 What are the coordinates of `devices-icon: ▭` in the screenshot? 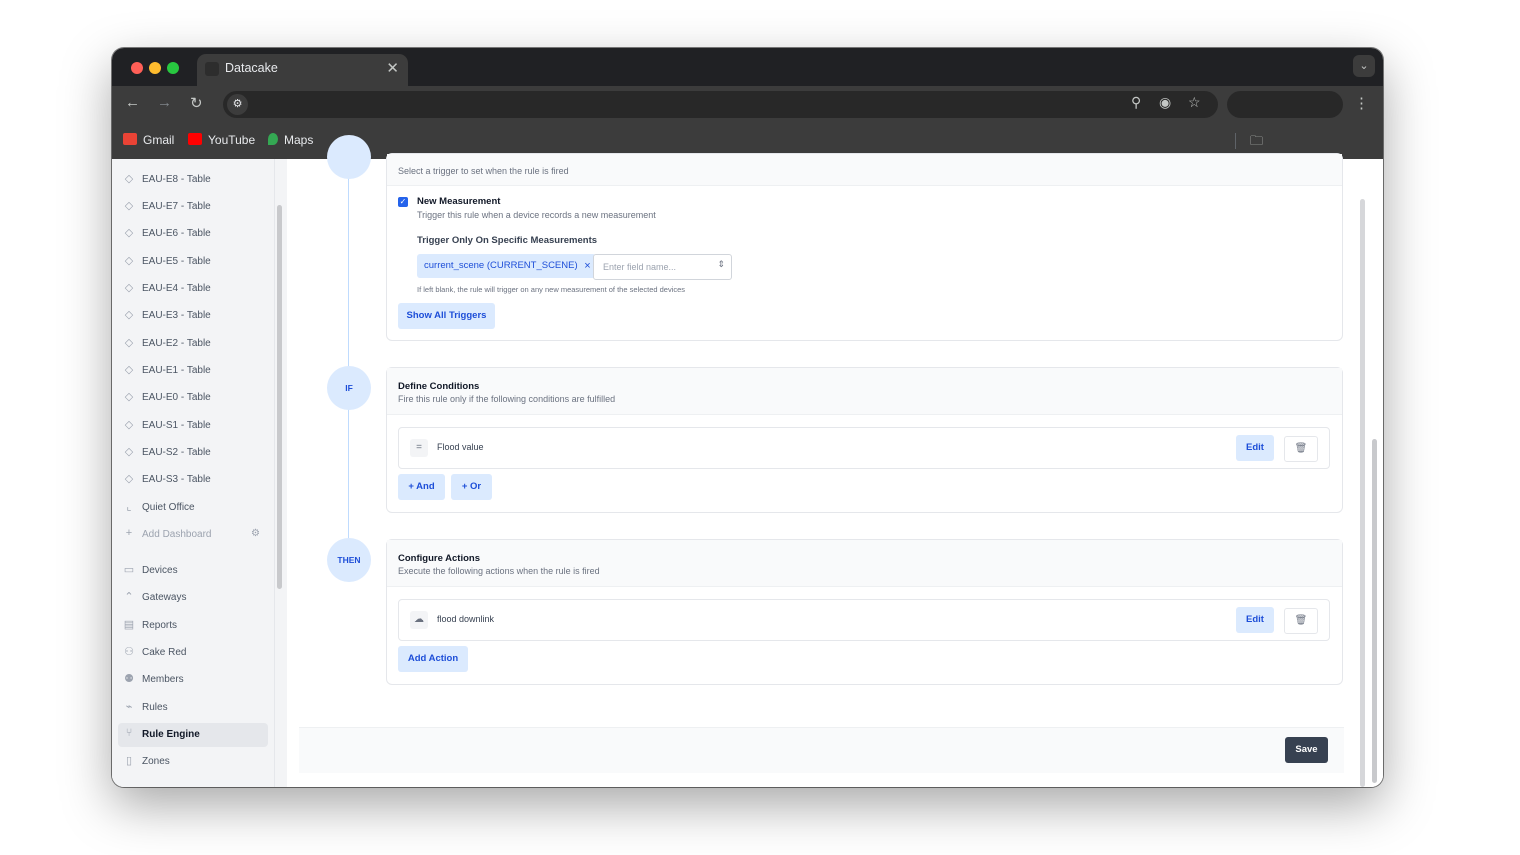 It's located at (129, 570).